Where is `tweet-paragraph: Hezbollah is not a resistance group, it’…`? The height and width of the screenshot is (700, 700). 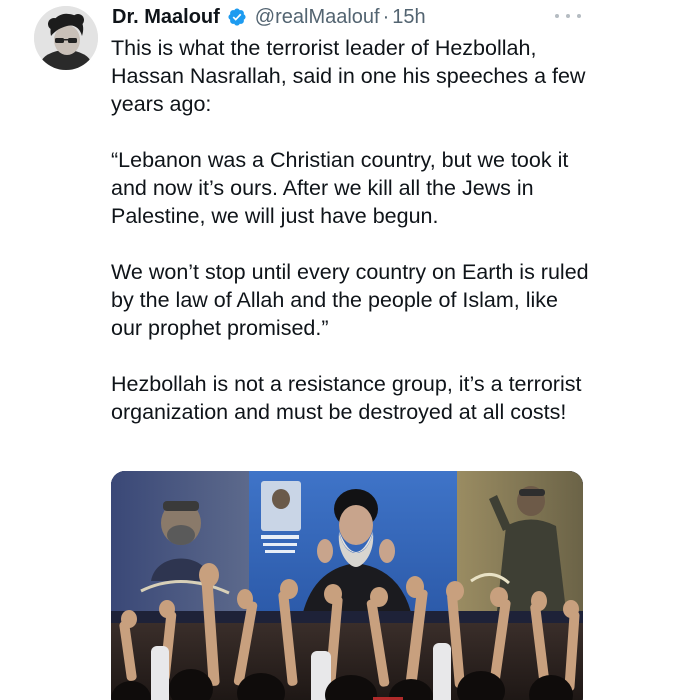 tweet-paragraph: Hezbollah is not a resistance group, it’… is located at coordinates (349, 398).